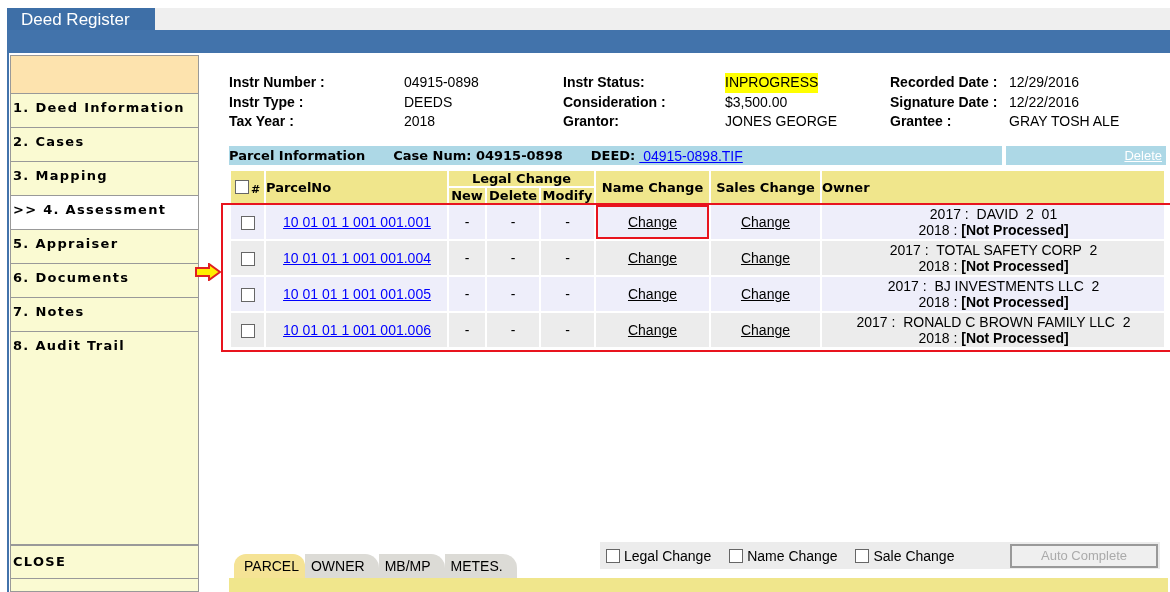 The image size is (1170, 592). I want to click on field-value: $3,500.00, so click(756, 102).